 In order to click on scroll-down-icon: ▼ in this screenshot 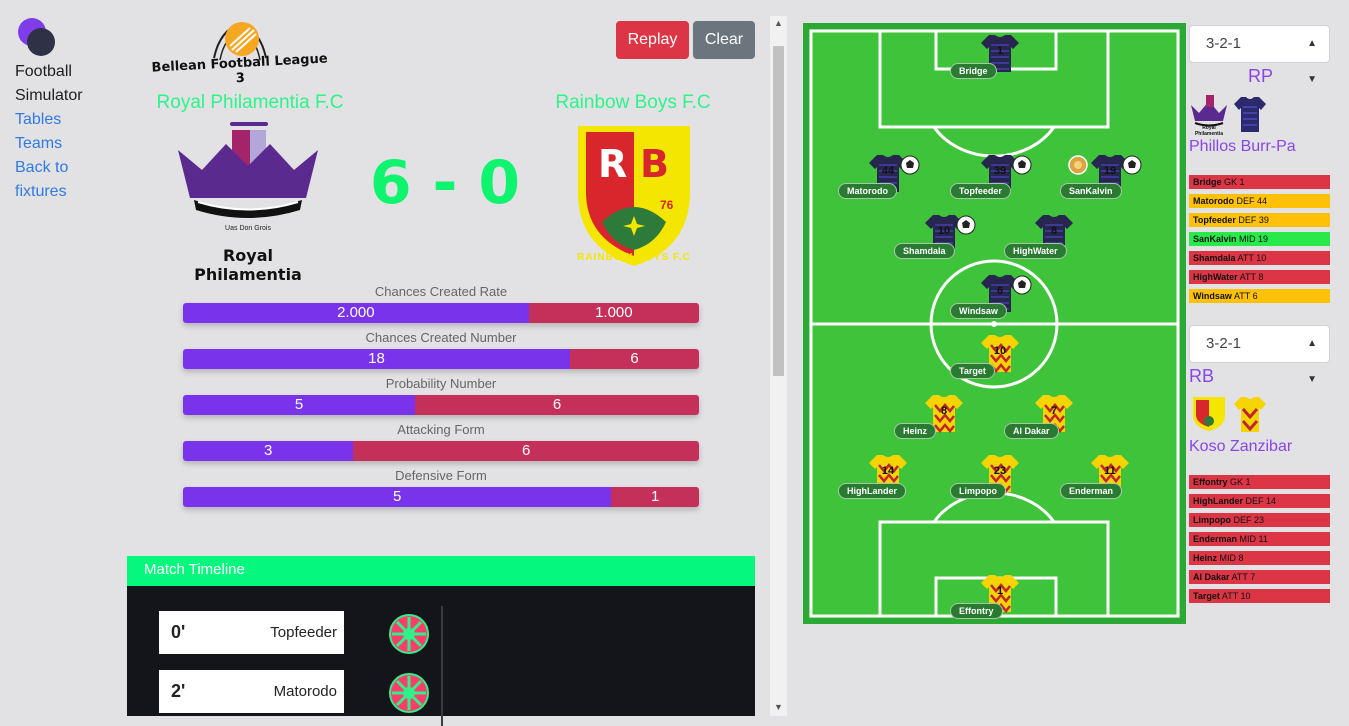, I will do `click(778, 707)`.